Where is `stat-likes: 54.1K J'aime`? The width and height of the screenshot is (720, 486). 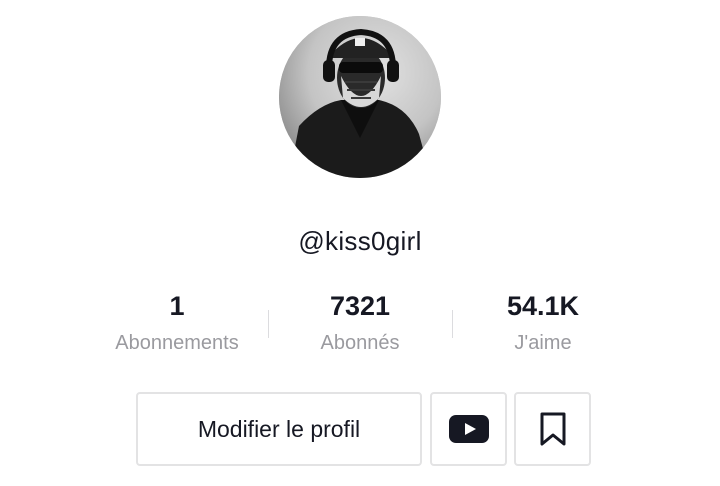 stat-likes: 54.1K J'aime is located at coordinates (543, 322).